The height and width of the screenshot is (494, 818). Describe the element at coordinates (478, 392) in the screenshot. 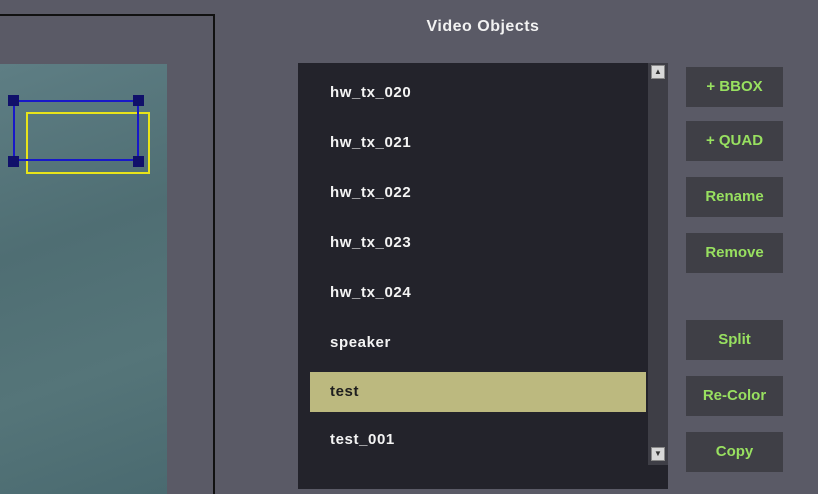

I see `list-item-selected: test` at that location.